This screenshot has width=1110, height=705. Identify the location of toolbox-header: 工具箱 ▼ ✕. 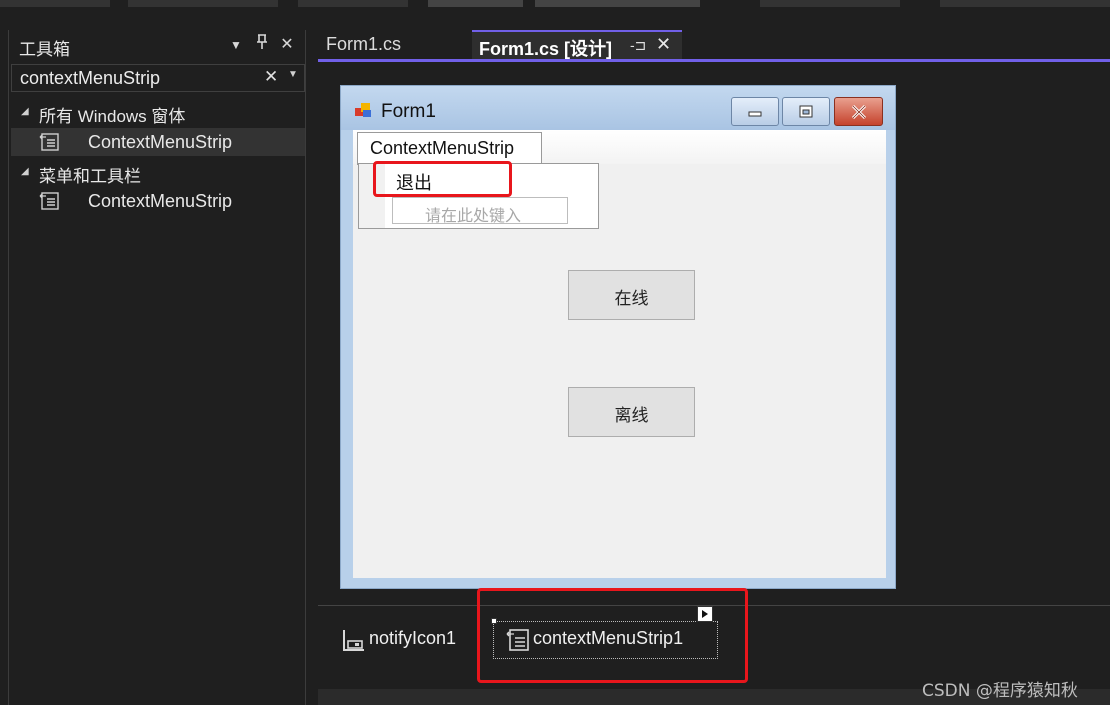
(157, 45).